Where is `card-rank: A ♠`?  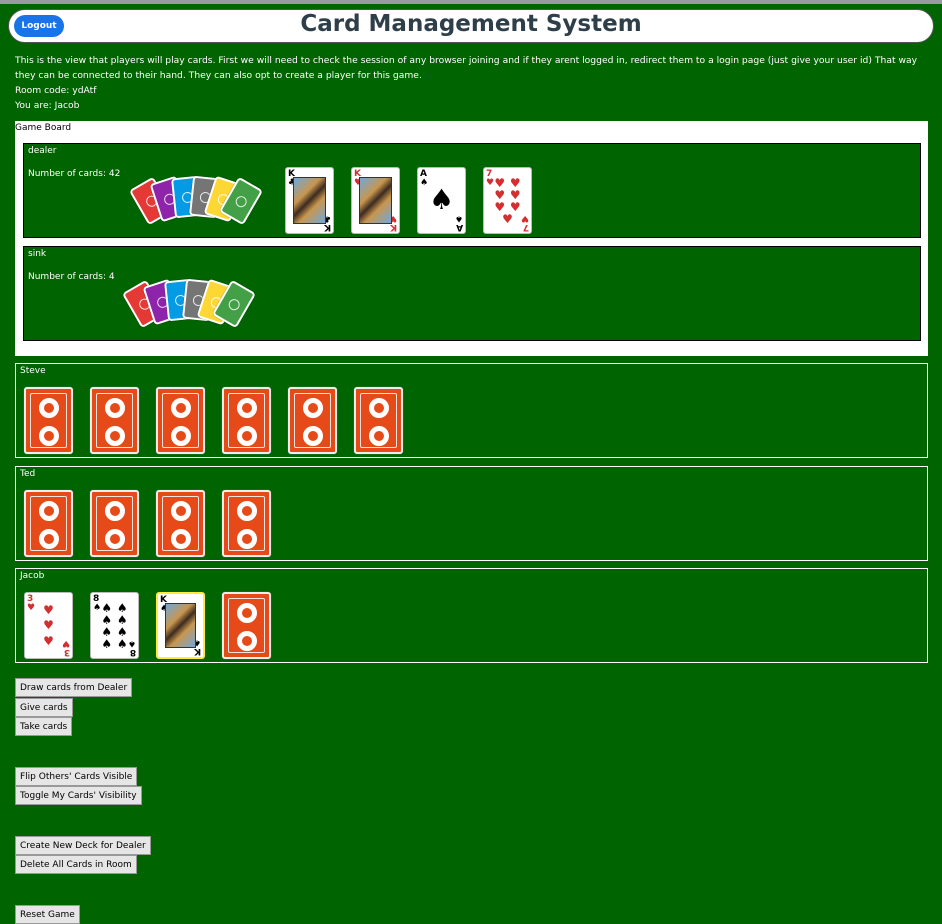
card-rank: A ♠ is located at coordinates (458, 222).